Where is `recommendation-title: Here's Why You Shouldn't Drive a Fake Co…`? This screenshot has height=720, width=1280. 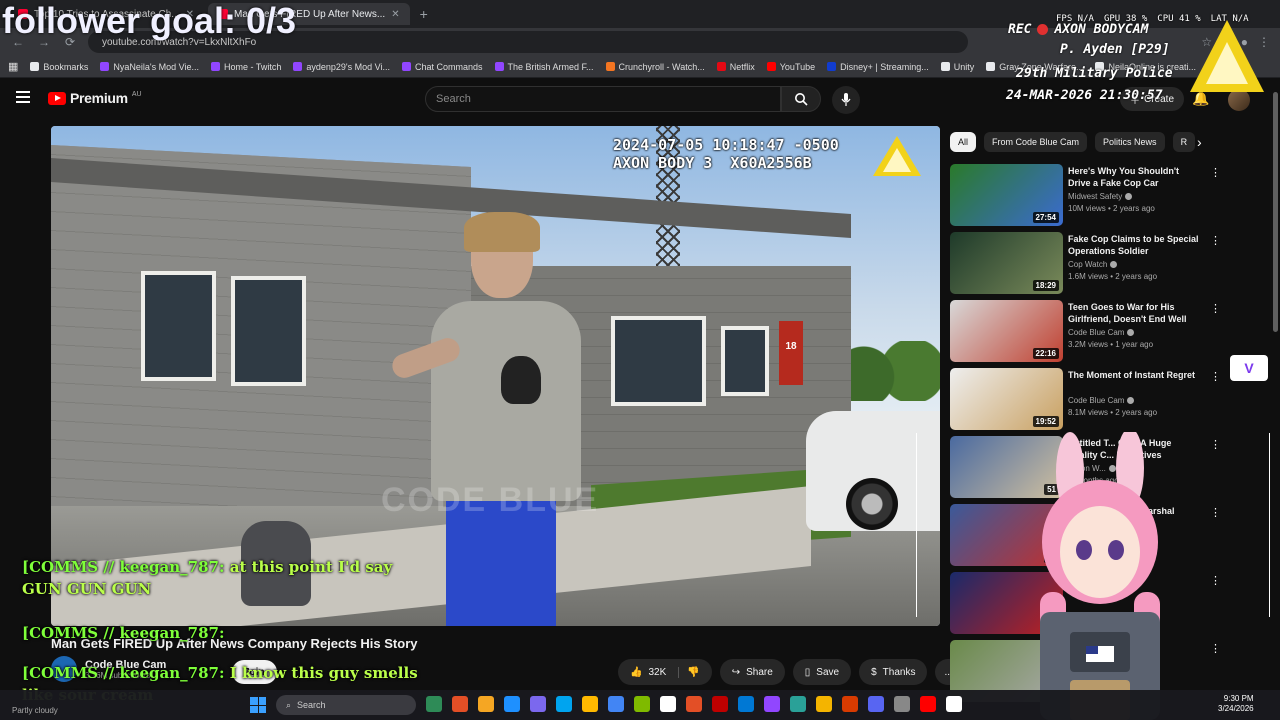 recommendation-title: Here's Why You Shouldn't Drive a Fake Co… is located at coordinates (1134, 177).